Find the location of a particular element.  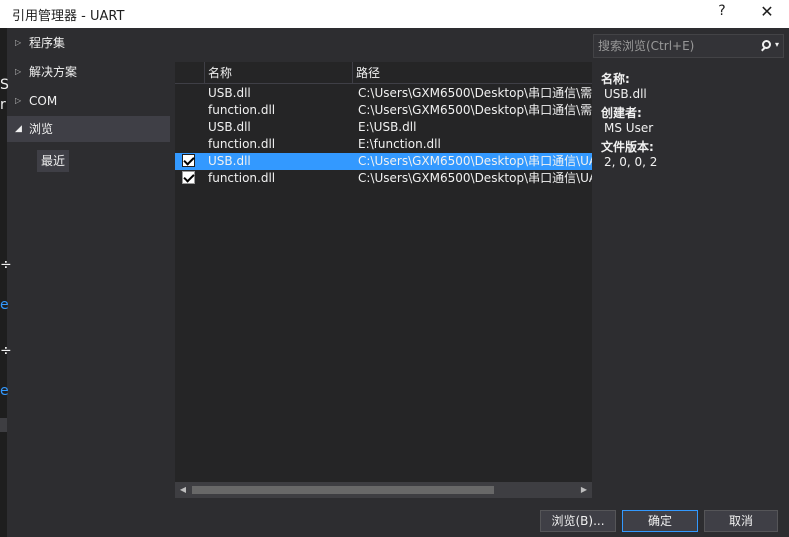

horizontal-scrollbar: ◀ ▶ is located at coordinates (383, 490).